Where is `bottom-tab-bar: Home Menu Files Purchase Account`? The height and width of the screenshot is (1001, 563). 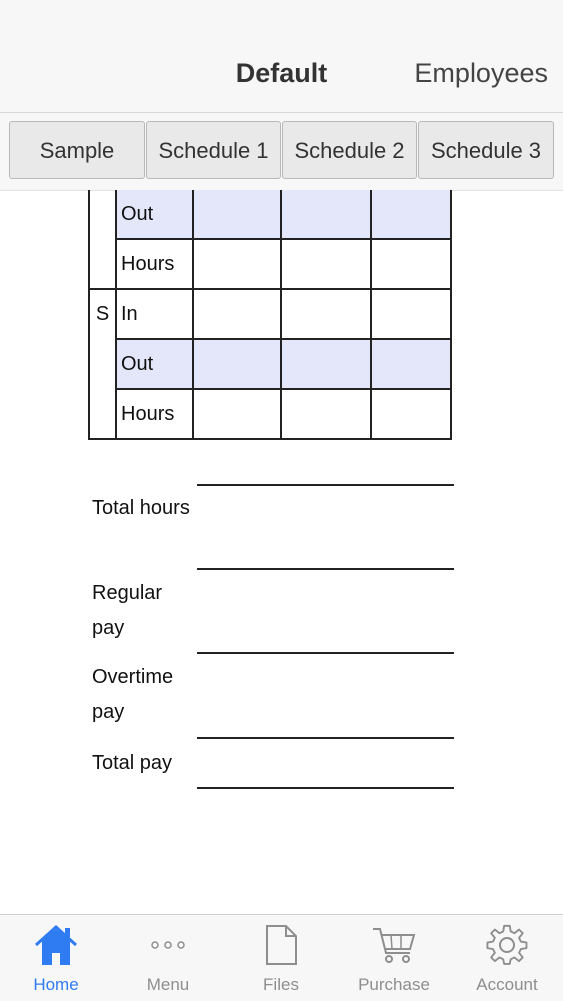
bottom-tab-bar: Home Menu Files Purchase Account is located at coordinates (281, 957).